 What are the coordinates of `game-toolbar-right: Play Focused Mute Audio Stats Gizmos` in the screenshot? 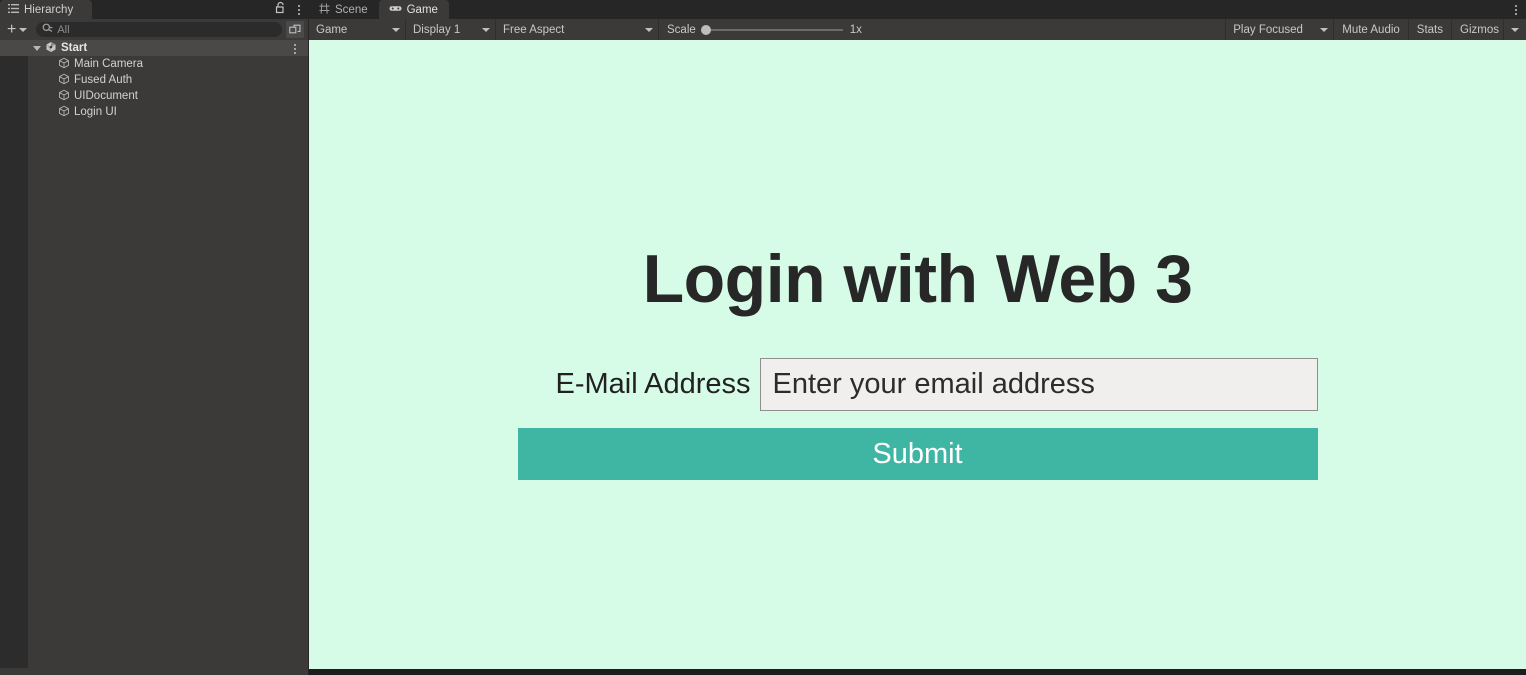 It's located at (1375, 29).